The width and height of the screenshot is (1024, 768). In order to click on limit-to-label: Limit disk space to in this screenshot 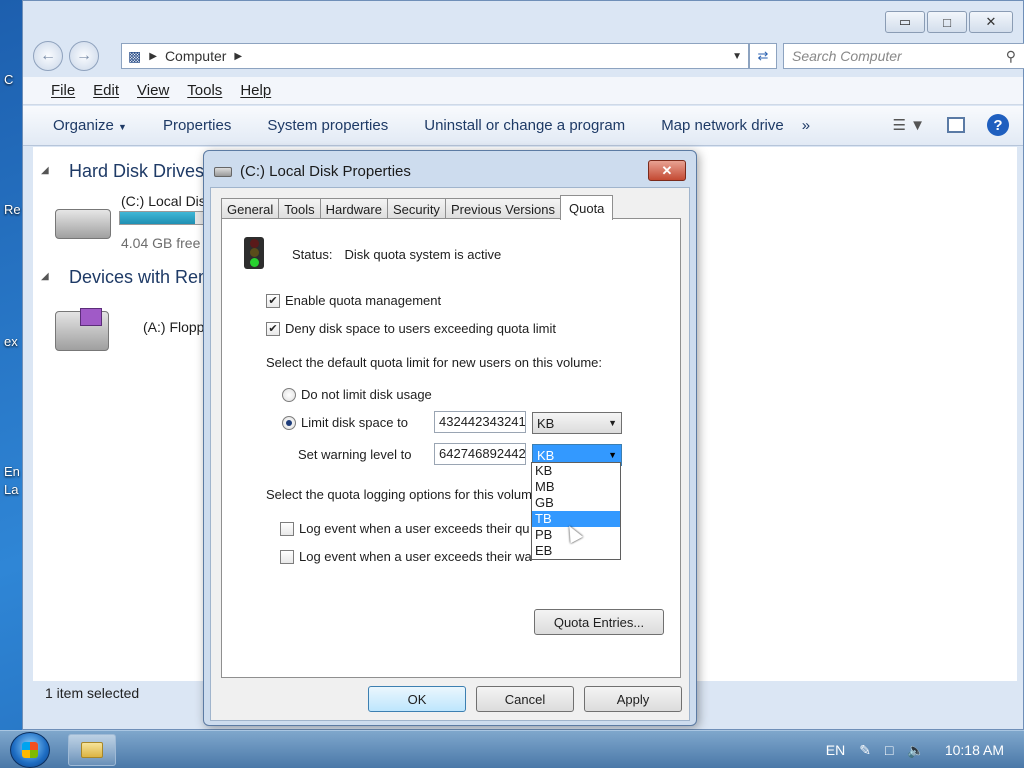, I will do `click(354, 422)`.